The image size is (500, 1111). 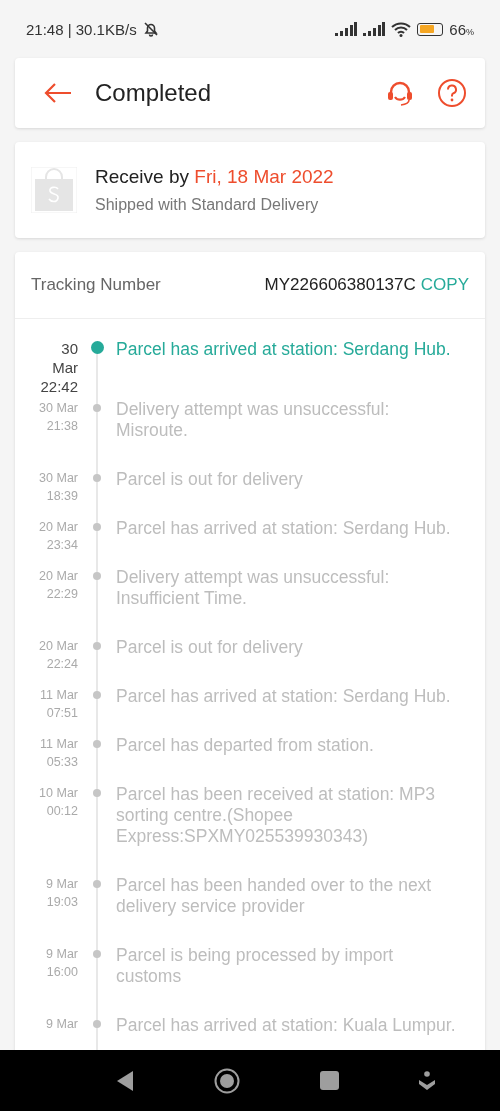 I want to click on shopping-bag-icon, so click(x=54, y=190).